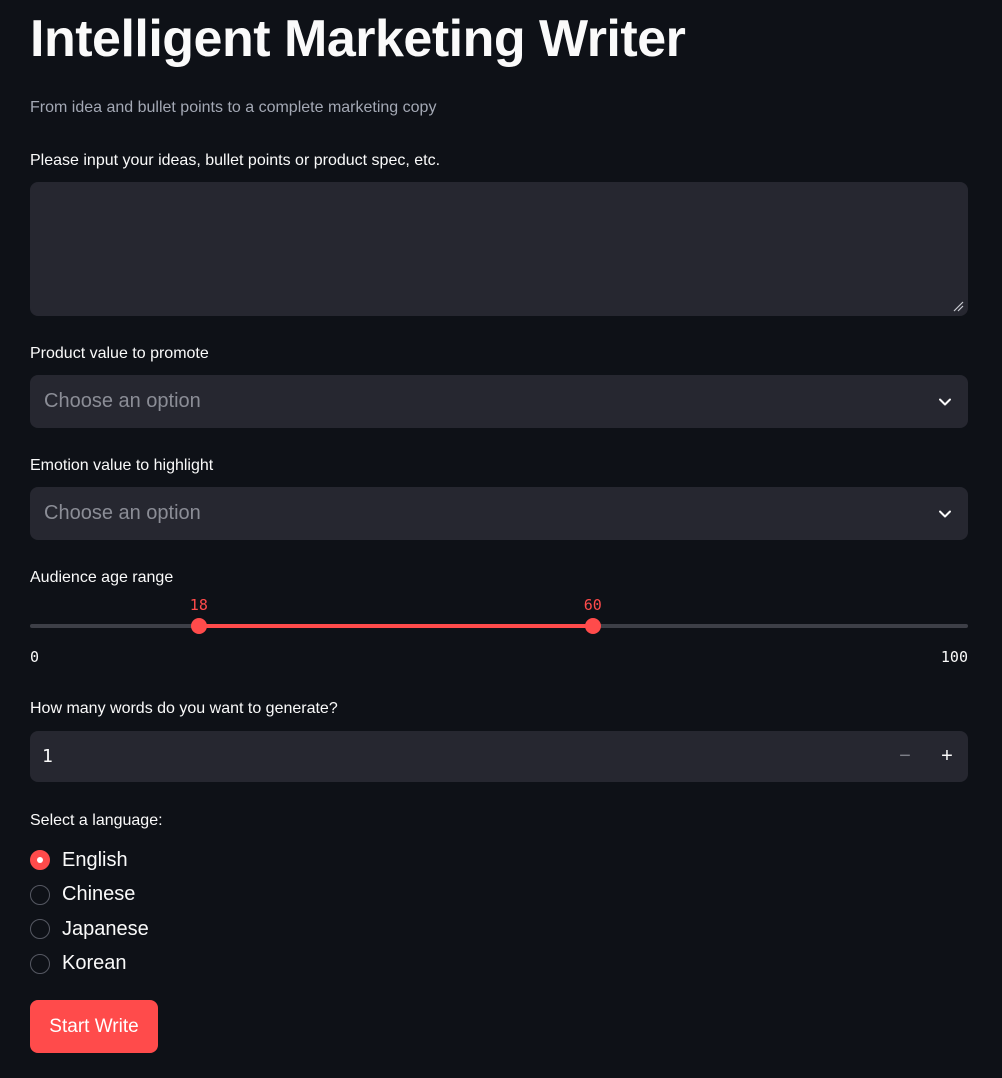 The width and height of the screenshot is (1002, 1078). I want to click on decrement-button: −, so click(905, 756).